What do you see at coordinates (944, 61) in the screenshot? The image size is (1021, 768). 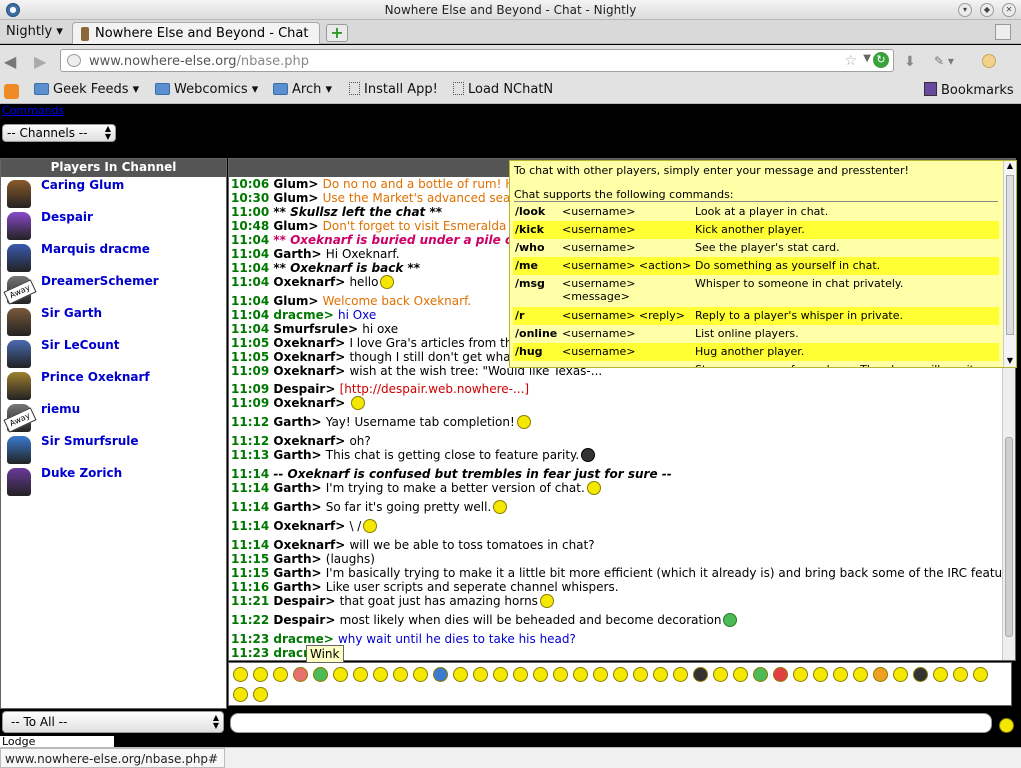 I see `addon-icon: ✎ ▾` at bounding box center [944, 61].